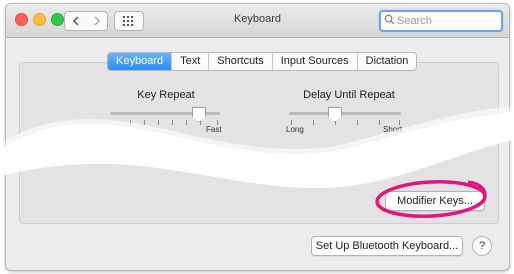  Describe the element at coordinates (431, 199) in the screenshot. I see `highlight-circle` at that location.